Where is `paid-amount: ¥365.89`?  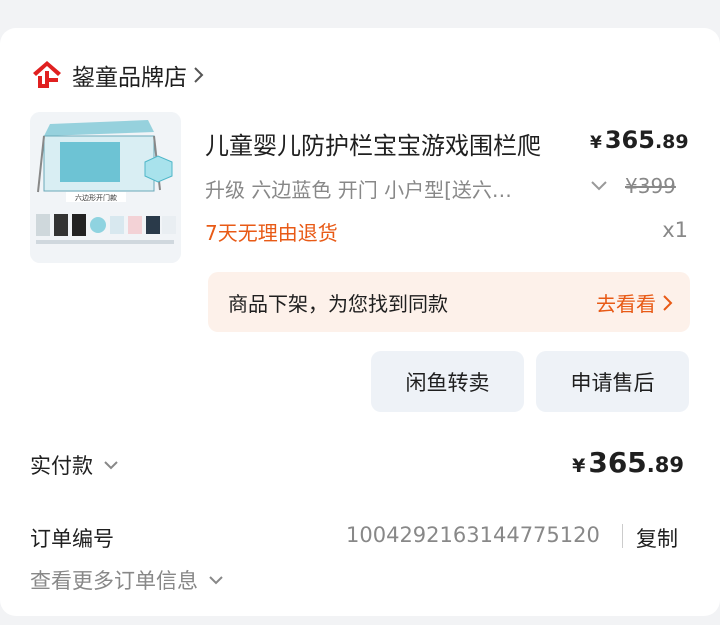 paid-amount: ¥365.89 is located at coordinates (628, 462).